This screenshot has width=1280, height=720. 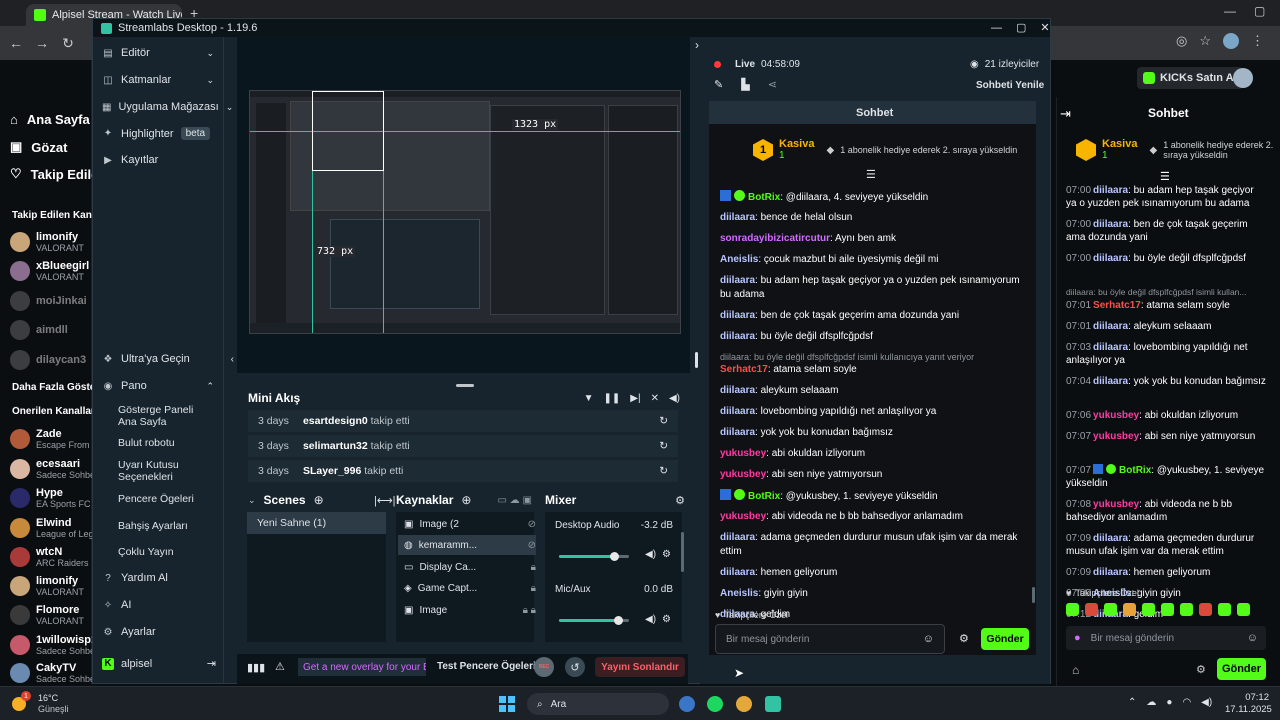 What do you see at coordinates (129, 632) in the screenshot?
I see `nav-settings: ⚙ Ayarlar` at bounding box center [129, 632].